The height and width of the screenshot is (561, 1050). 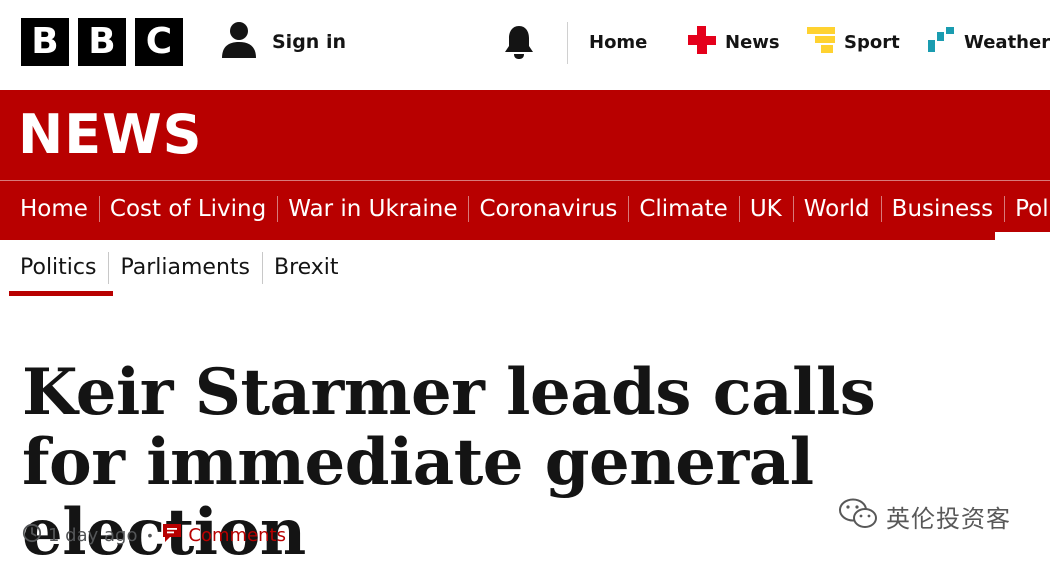 I want to click on sub-nav-parliaments: Parliaments, so click(x=185, y=268).